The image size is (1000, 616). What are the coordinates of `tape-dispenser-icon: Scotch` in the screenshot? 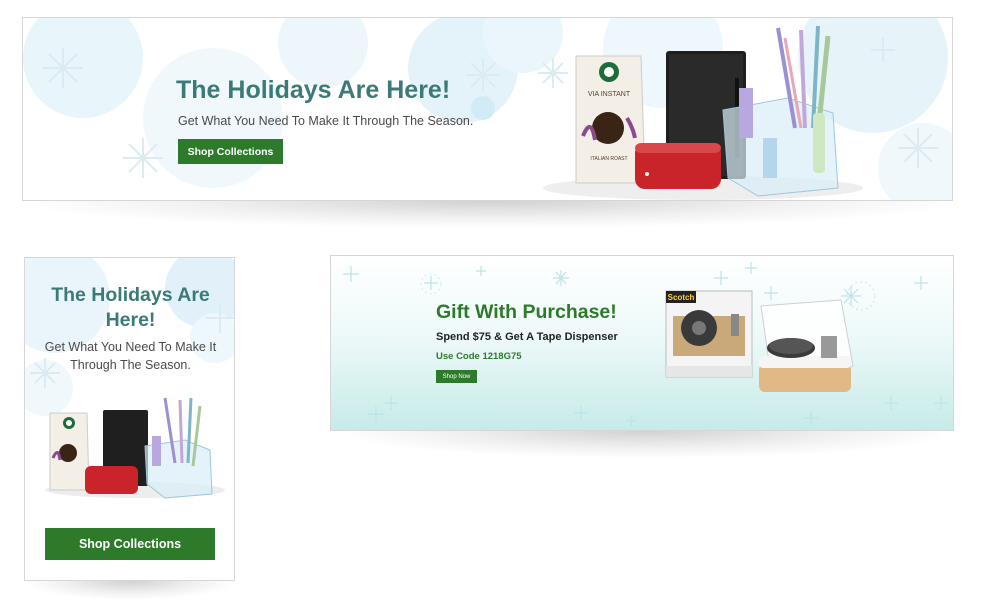 It's located at (709, 334).